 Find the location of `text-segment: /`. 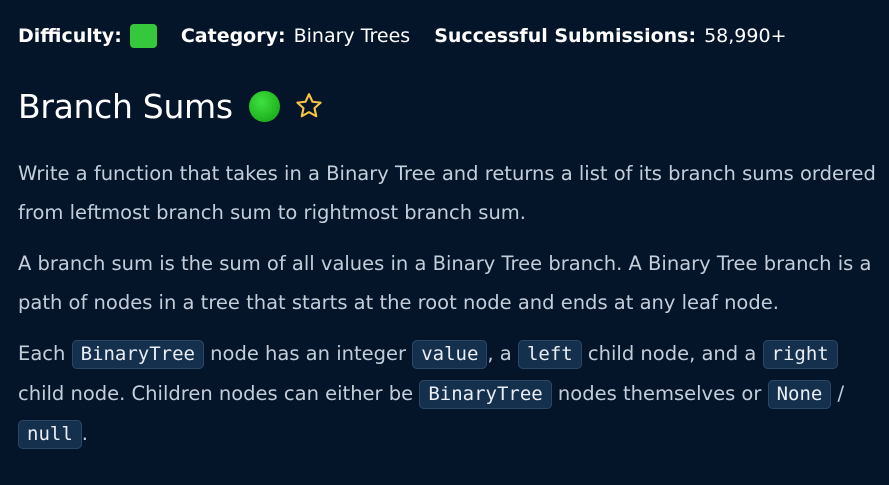

text-segment: / is located at coordinates (838, 393).